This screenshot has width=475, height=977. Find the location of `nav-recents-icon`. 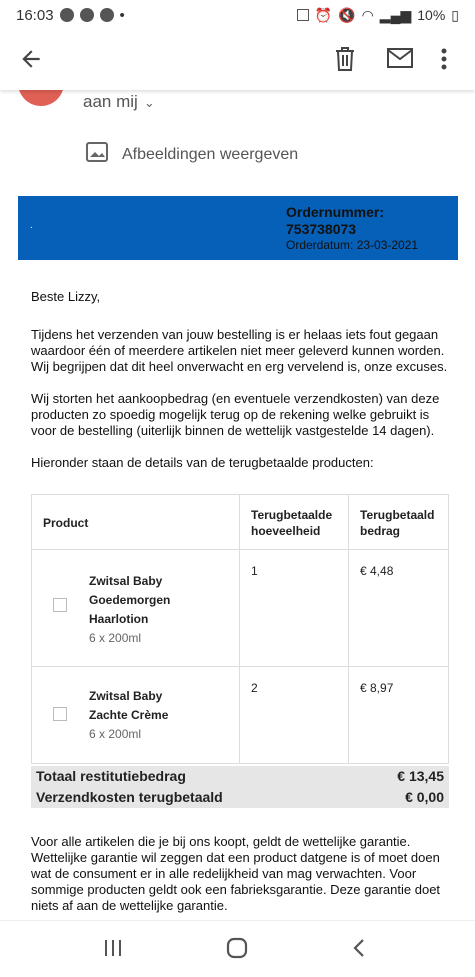

nav-recents-icon is located at coordinates (113, 950).